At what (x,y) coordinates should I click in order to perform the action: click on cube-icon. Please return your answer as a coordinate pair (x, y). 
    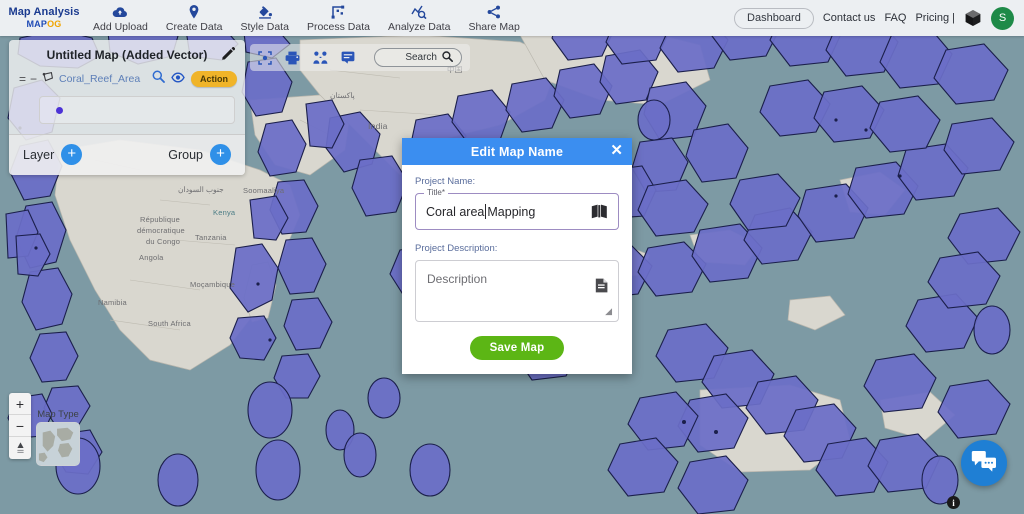
    Looking at the image, I should click on (973, 18).